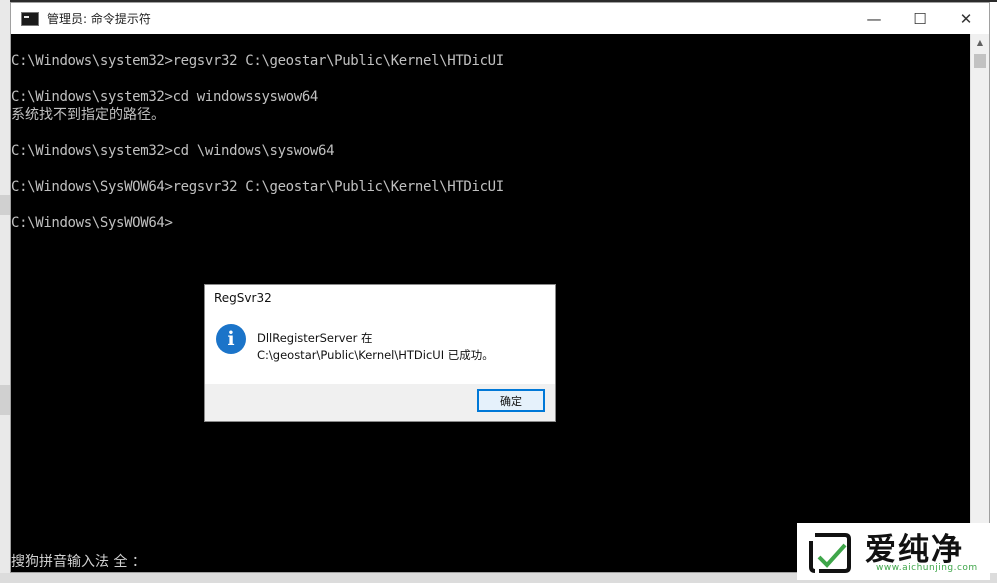 This screenshot has height=583, width=997. Describe the element at coordinates (979, 303) in the screenshot. I see `vertical-scrollbar: ▲` at that location.